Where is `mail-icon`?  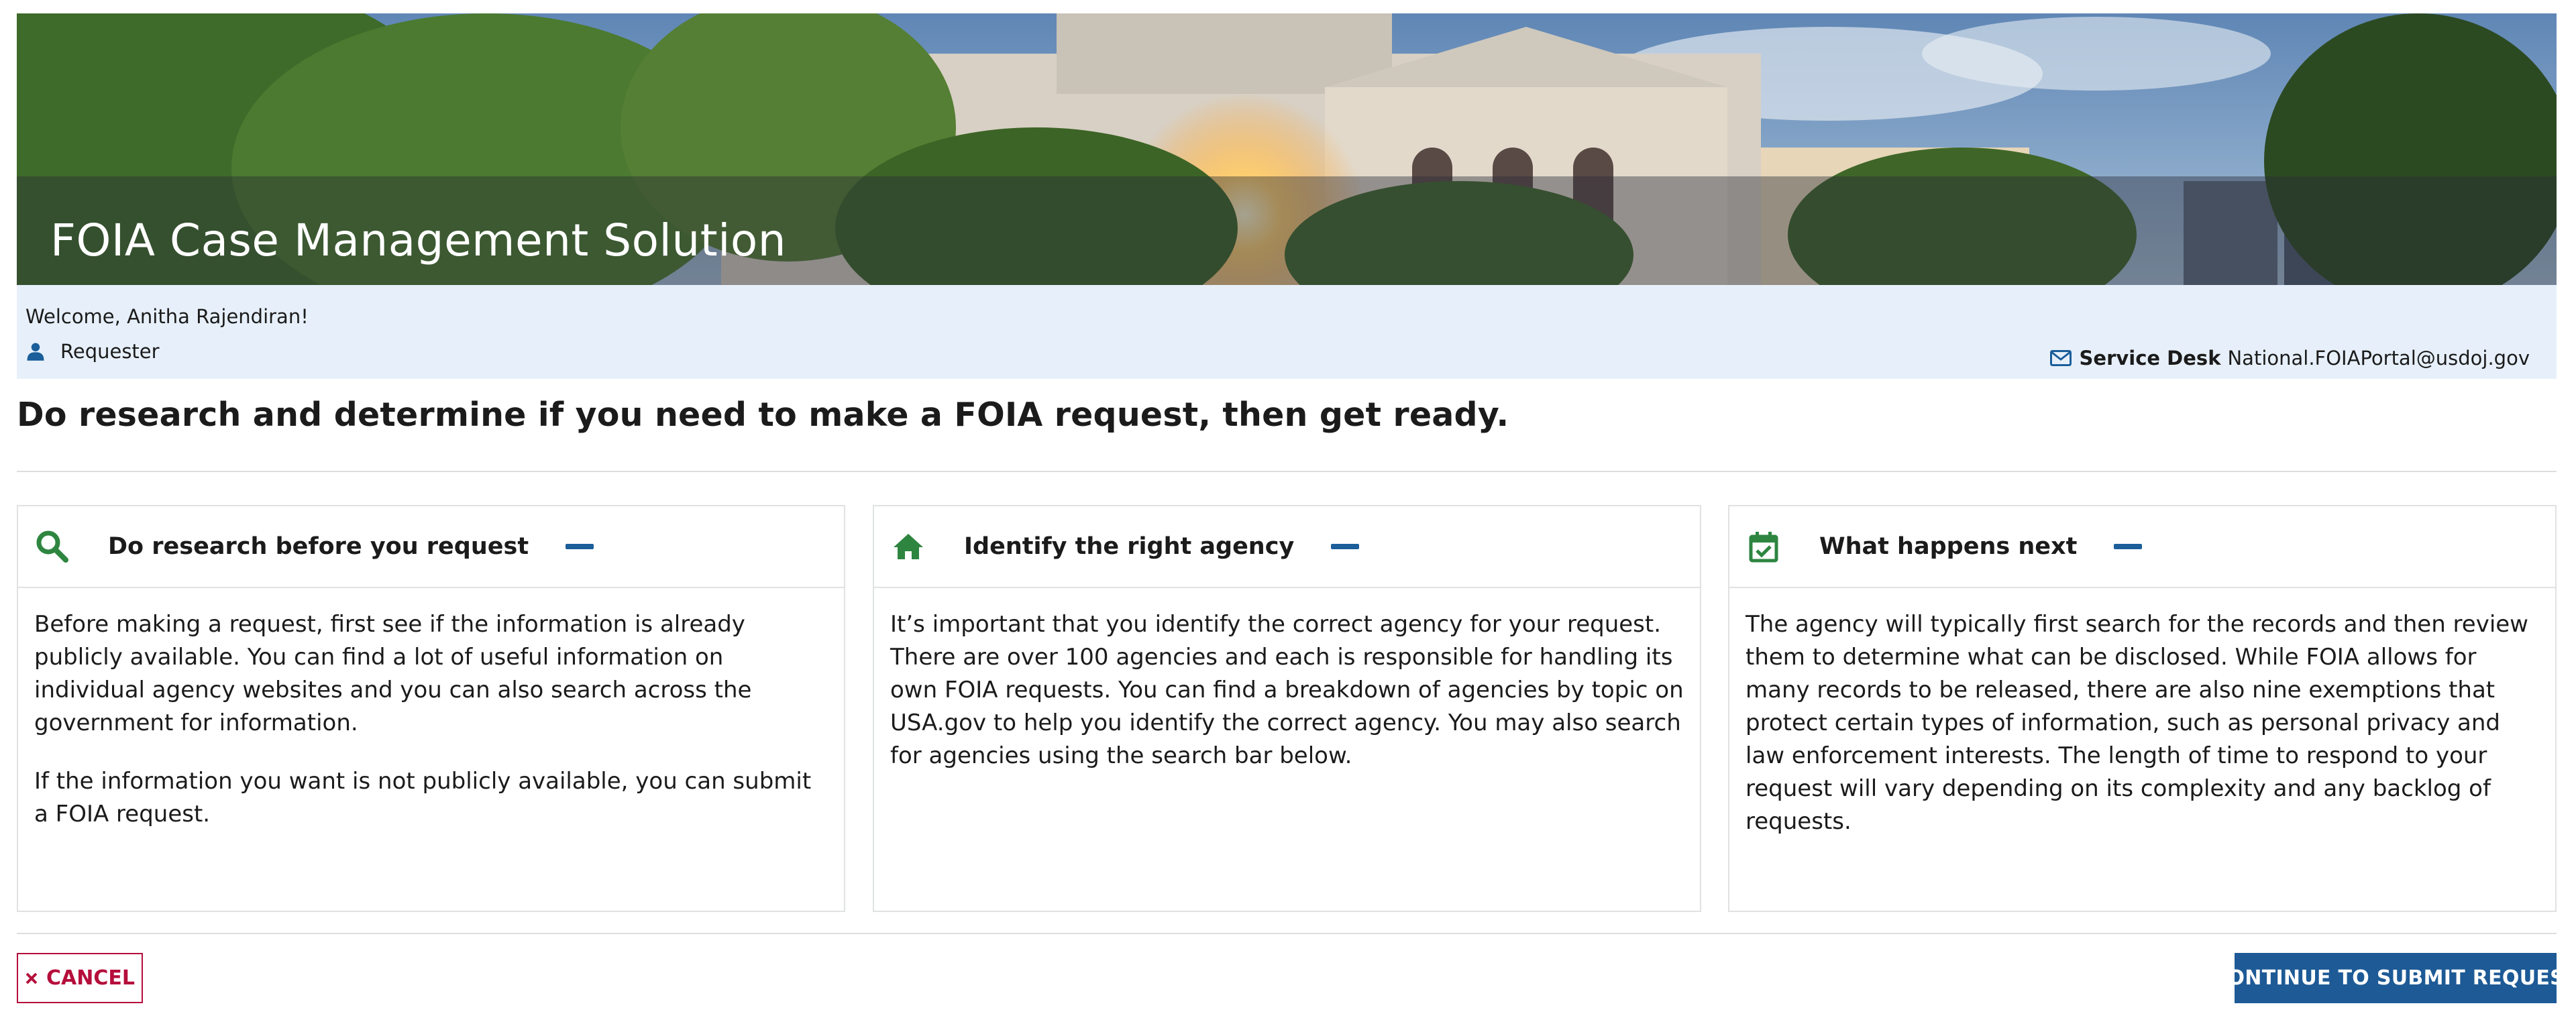 mail-icon is located at coordinates (2060, 358).